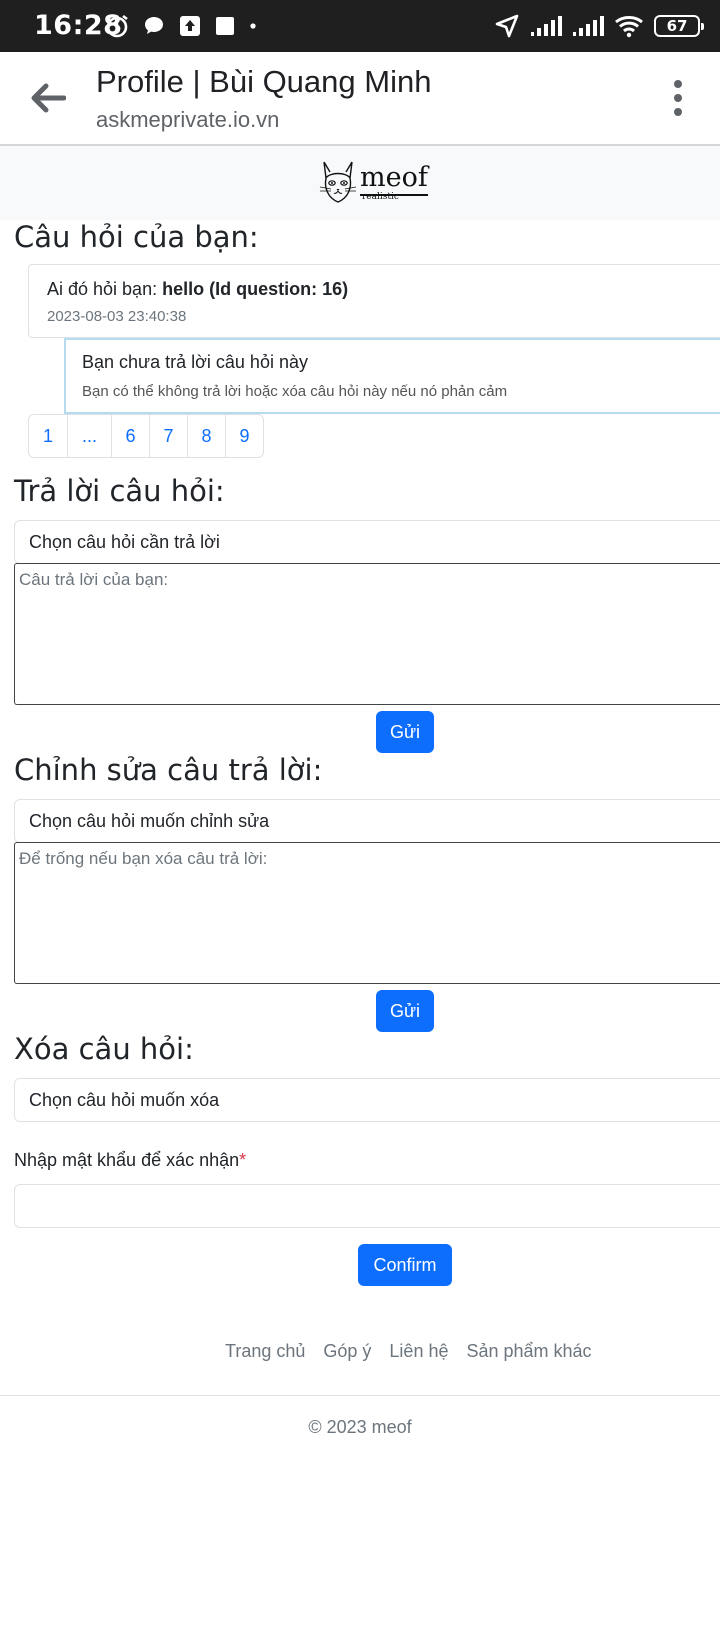 This screenshot has height=1650, width=720. Describe the element at coordinates (104, 1049) in the screenshot. I see `delete-heading: Xóa câu hỏi:` at that location.